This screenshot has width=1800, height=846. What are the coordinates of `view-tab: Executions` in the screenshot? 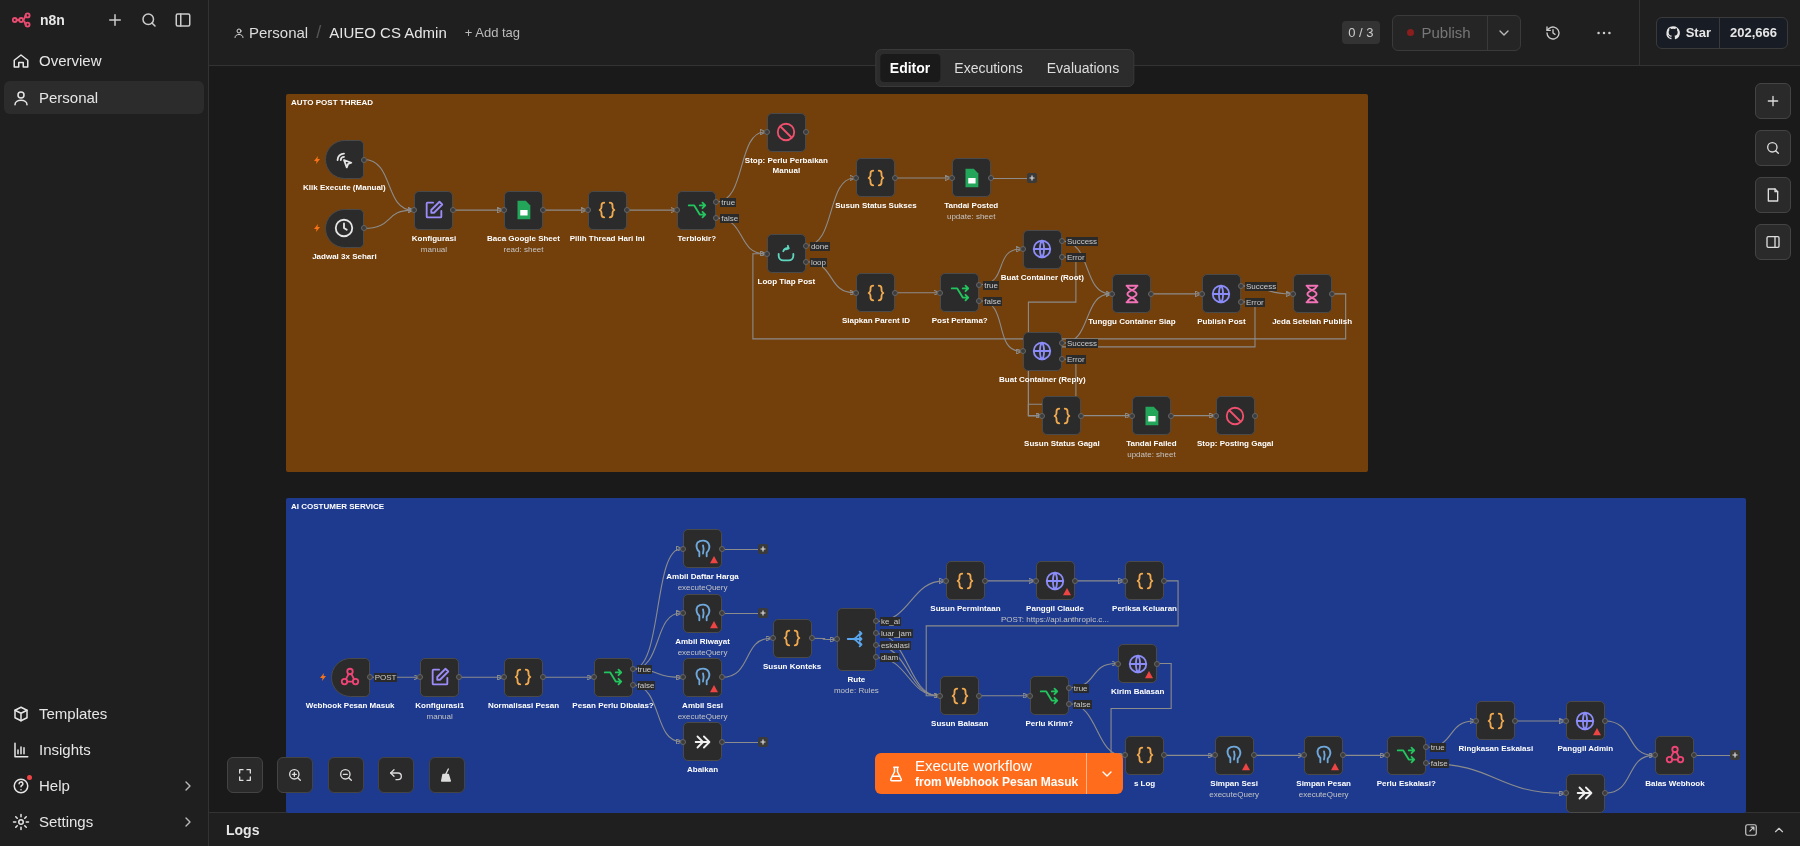 It's located at (988, 68).